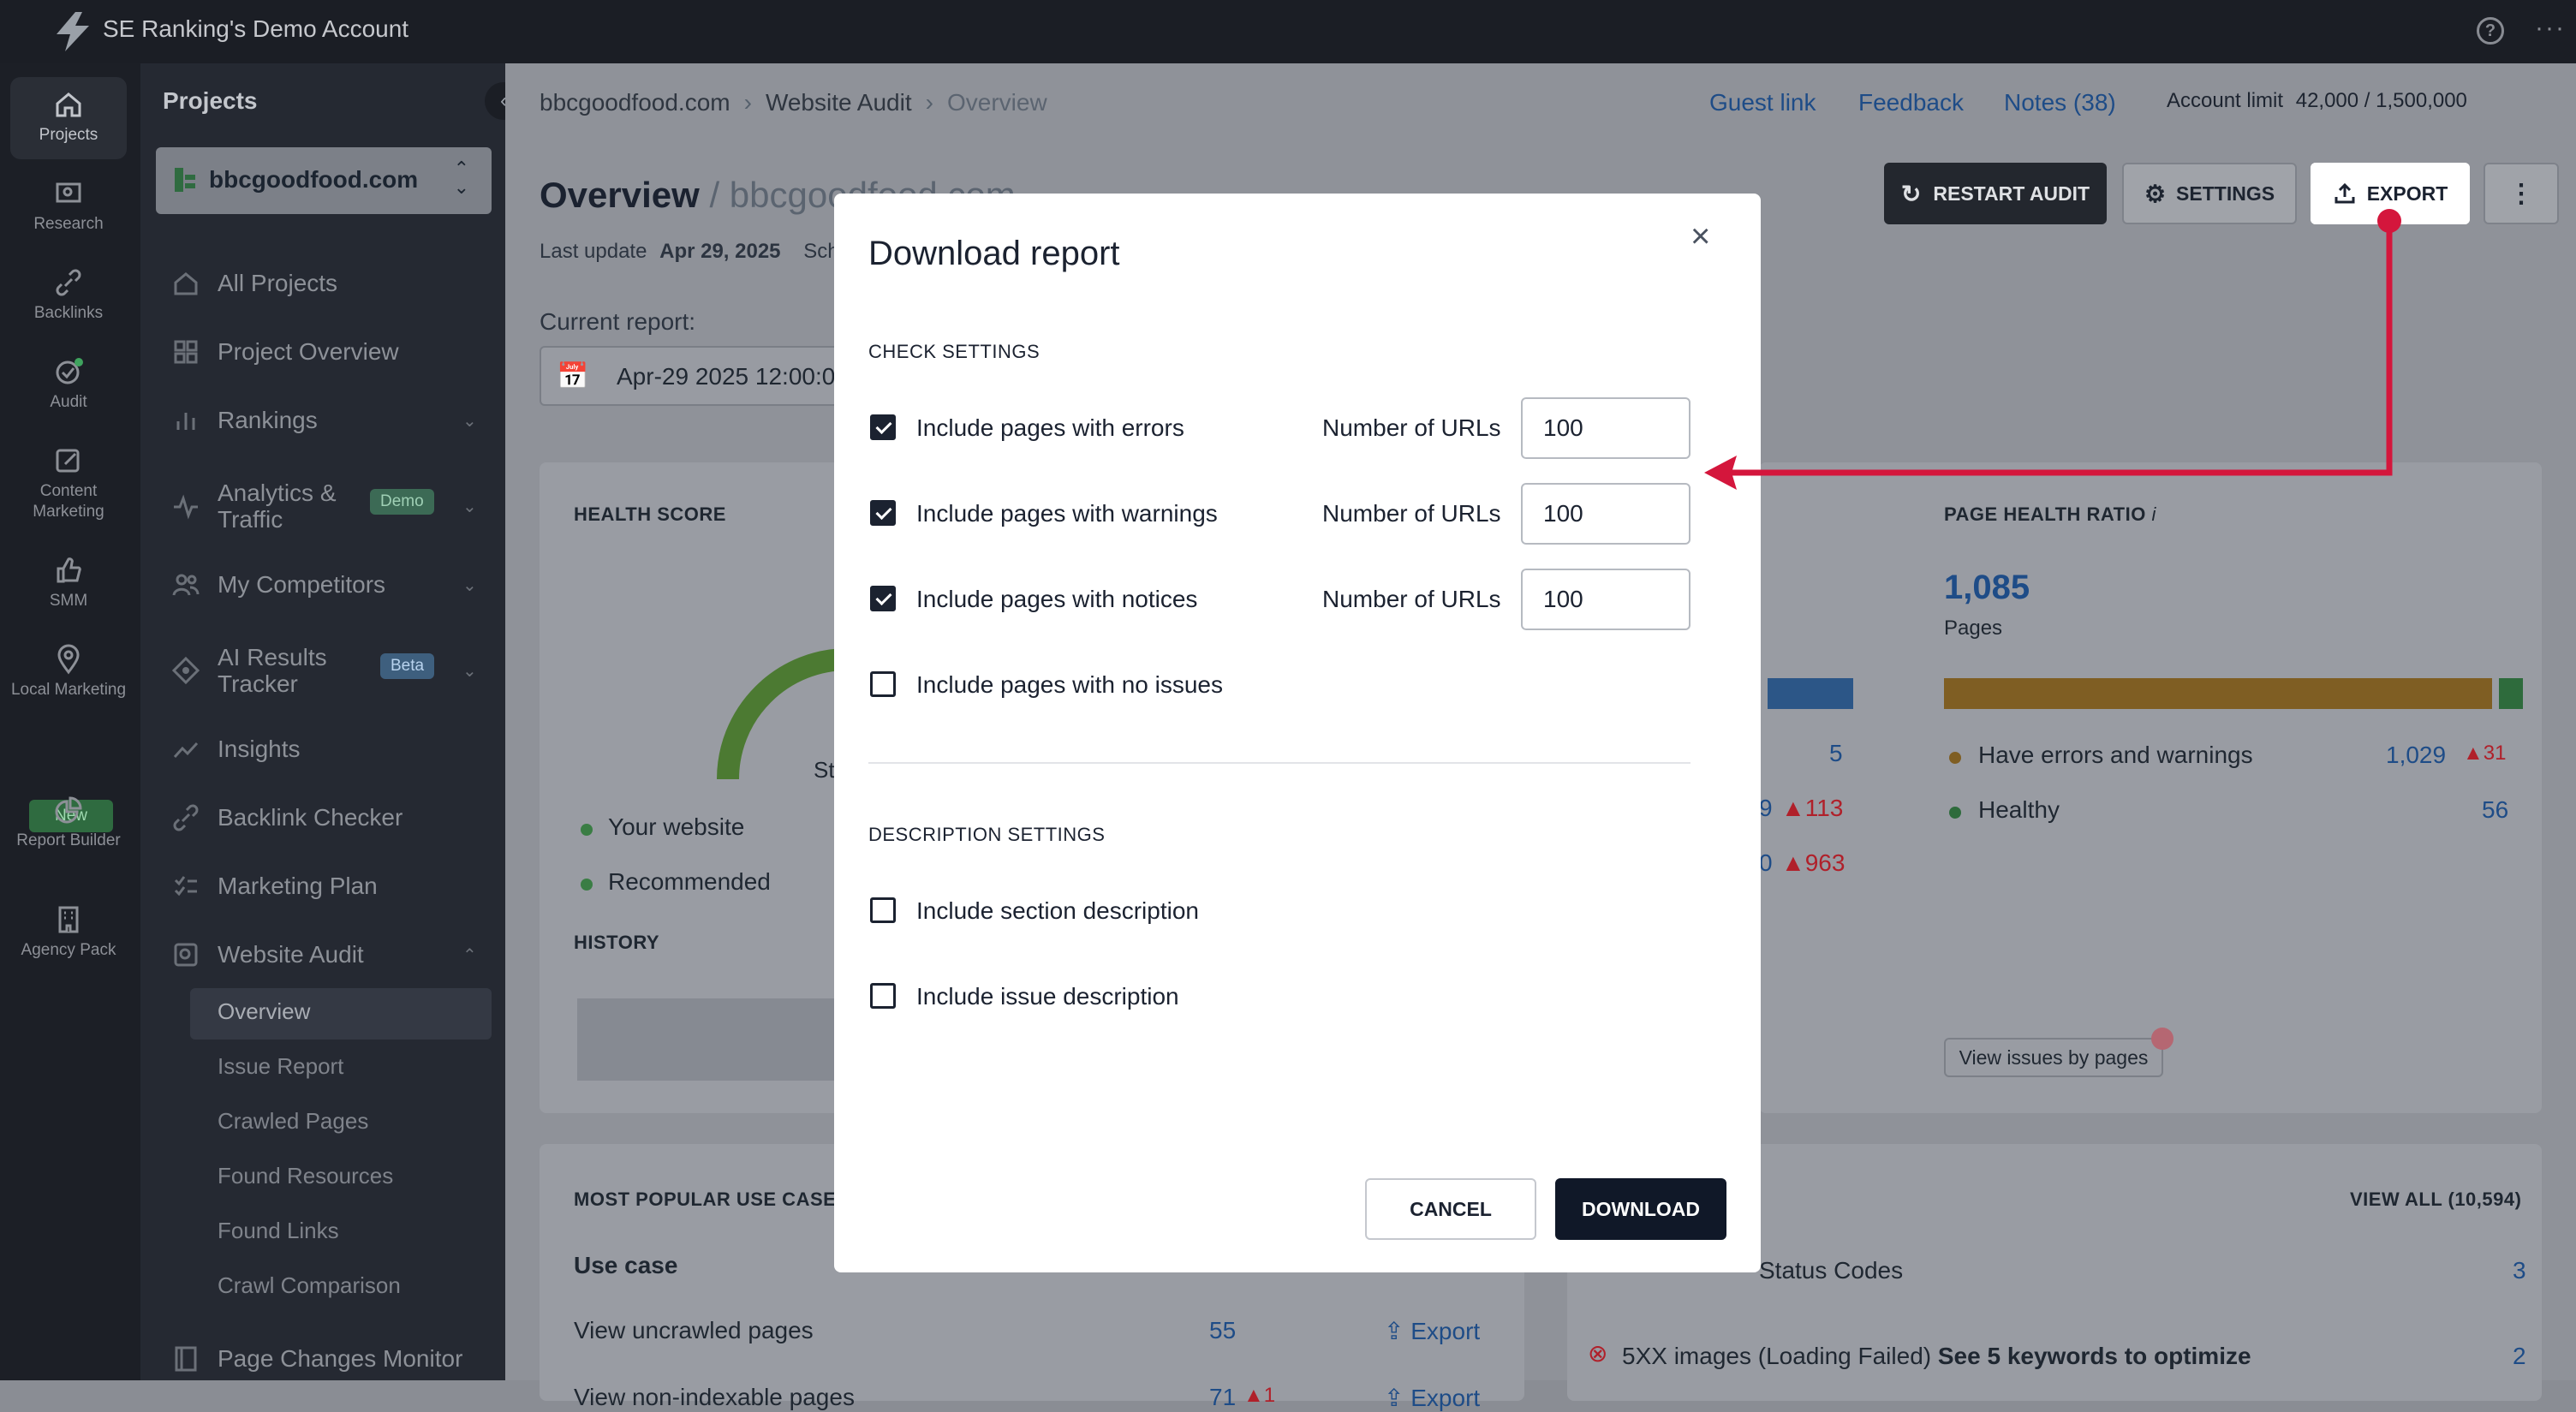 This screenshot has width=2576, height=1412. Describe the element at coordinates (293, 1121) in the screenshot. I see `sidebar-subitem-crawled-pages: Crawled Pages` at that location.